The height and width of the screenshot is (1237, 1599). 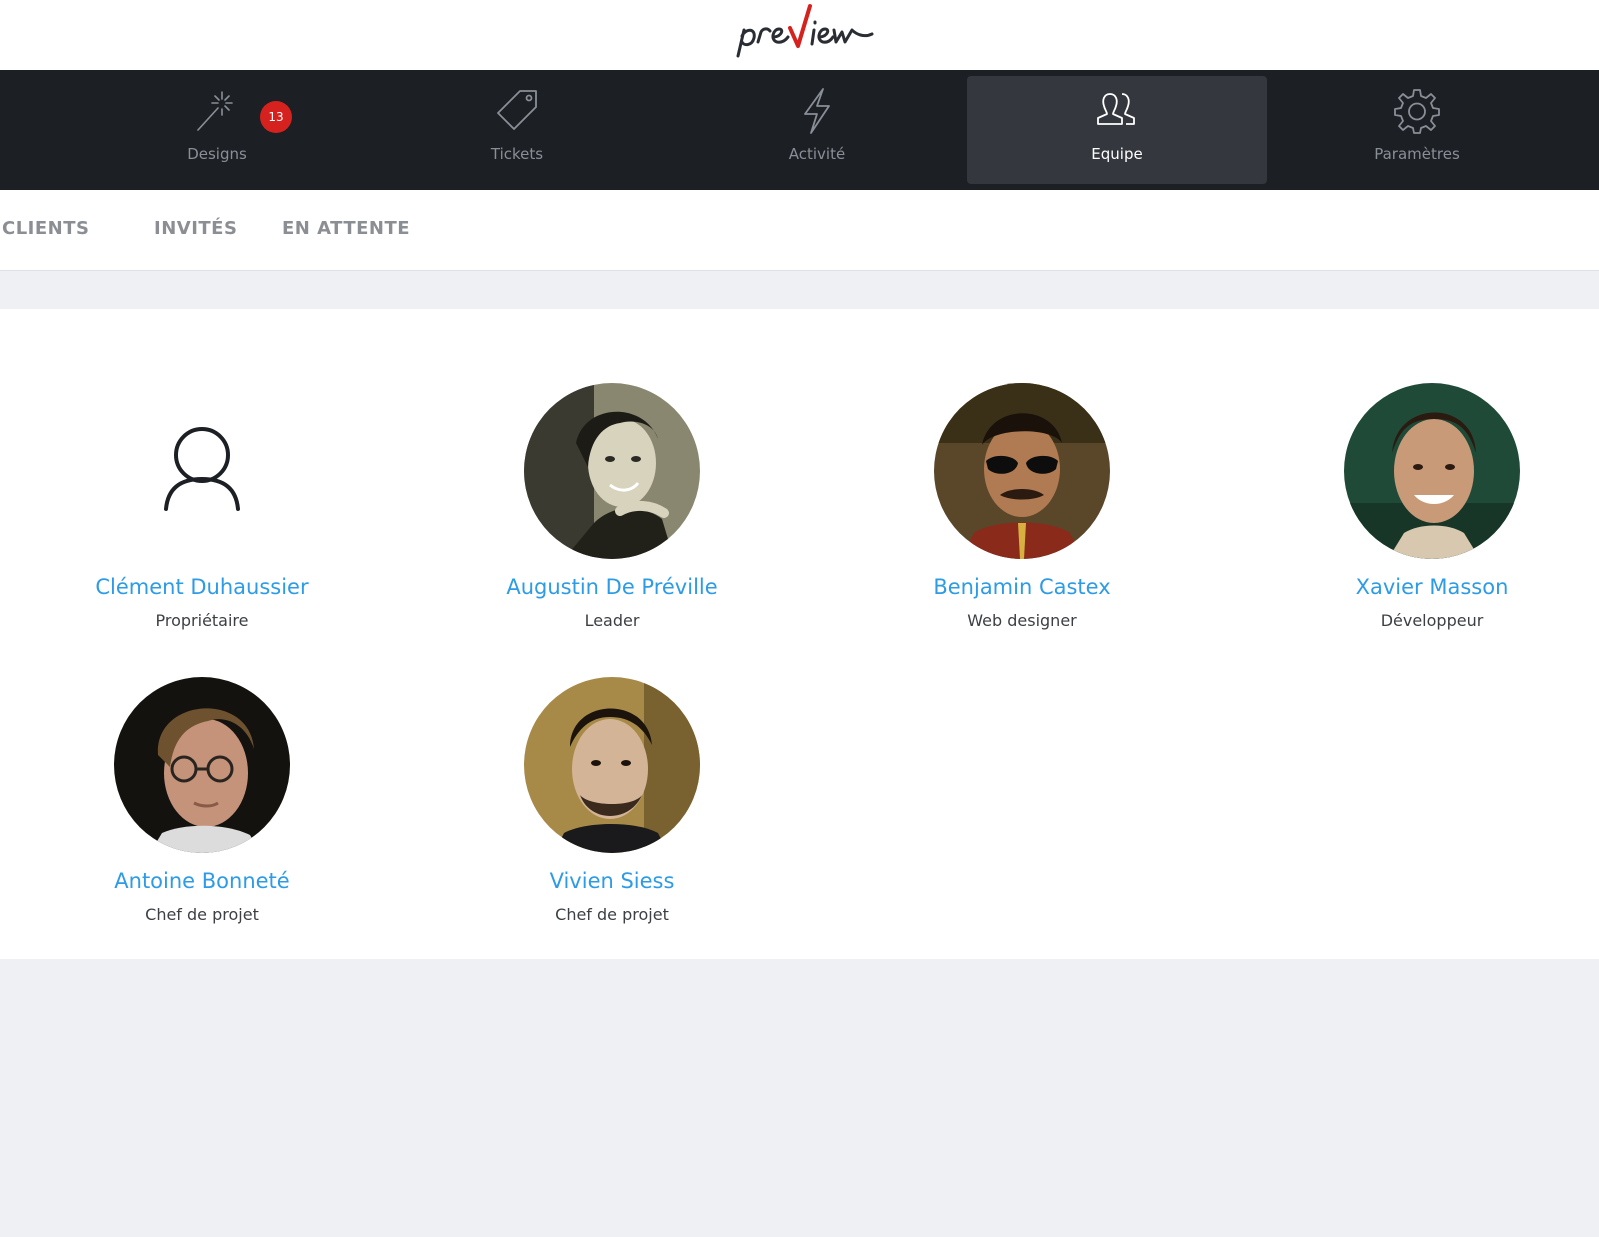 I want to click on lightning-icon, so click(x=817, y=111).